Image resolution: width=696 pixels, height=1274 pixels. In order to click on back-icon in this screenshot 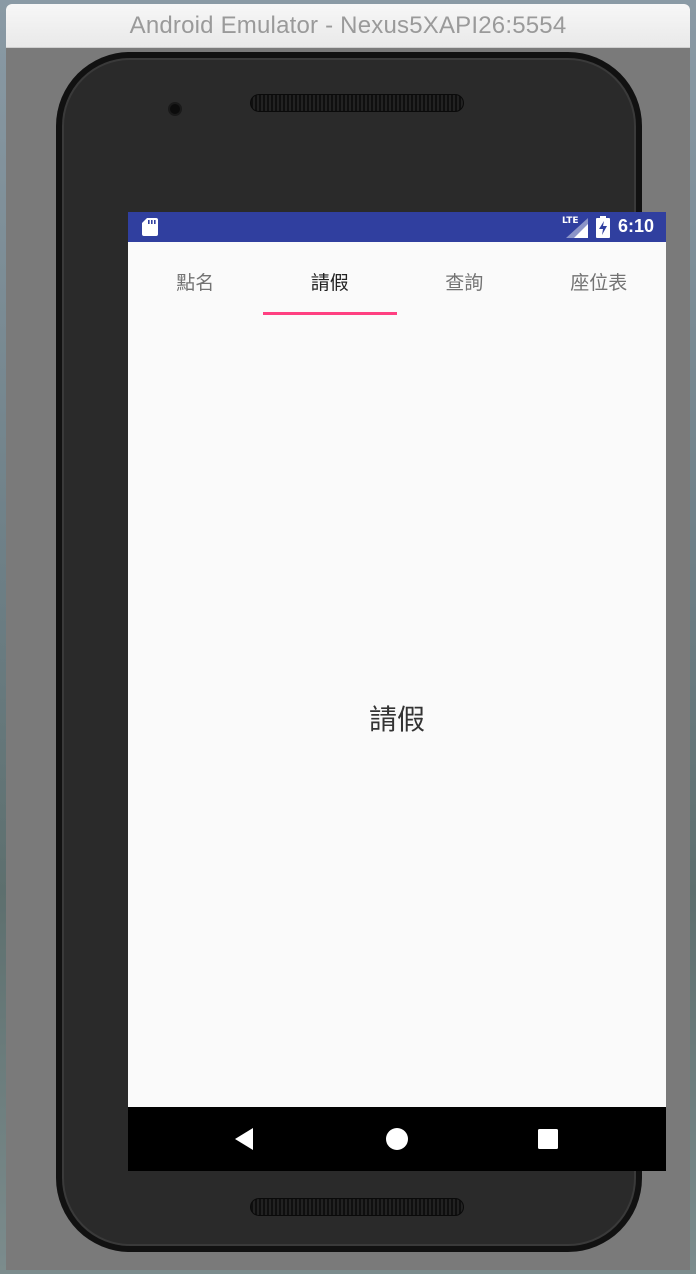, I will do `click(245, 1139)`.